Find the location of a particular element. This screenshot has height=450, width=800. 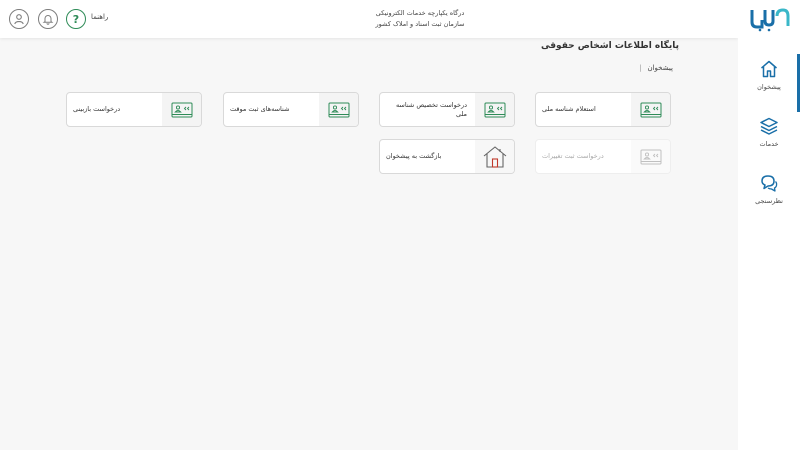

house-icon is located at coordinates (494, 156).